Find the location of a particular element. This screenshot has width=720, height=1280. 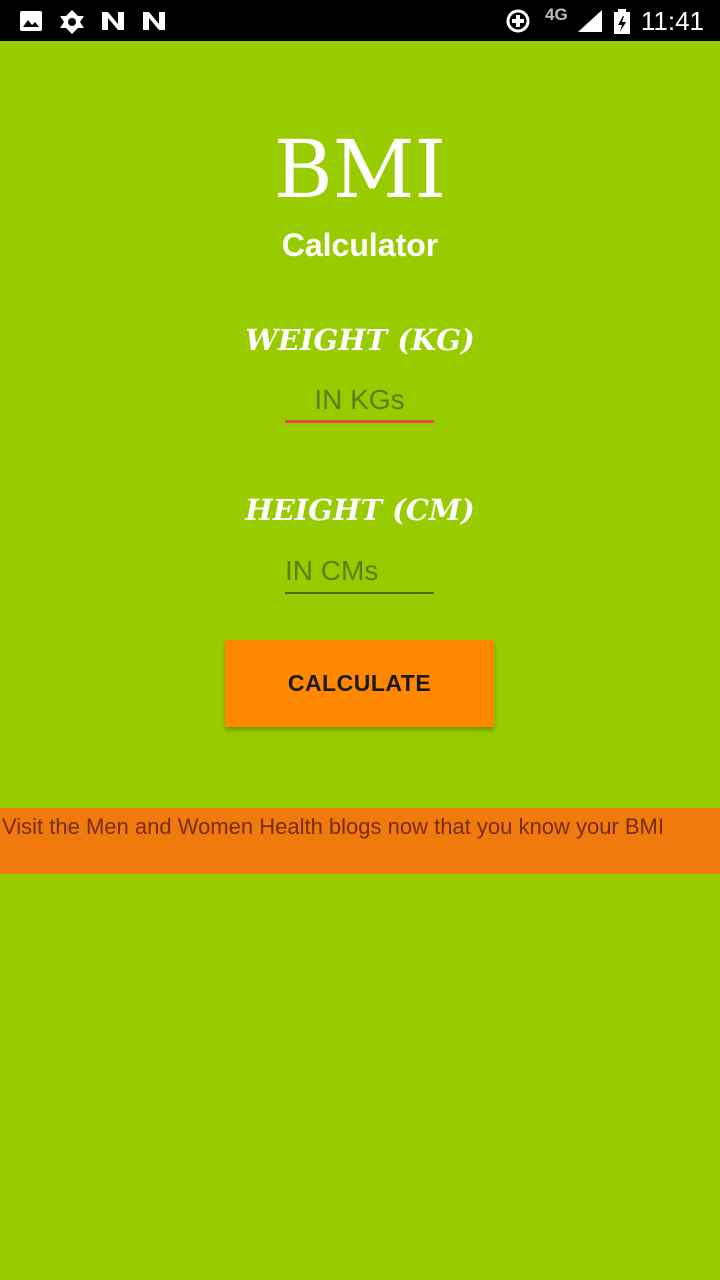

battery-icon is located at coordinates (622, 21).